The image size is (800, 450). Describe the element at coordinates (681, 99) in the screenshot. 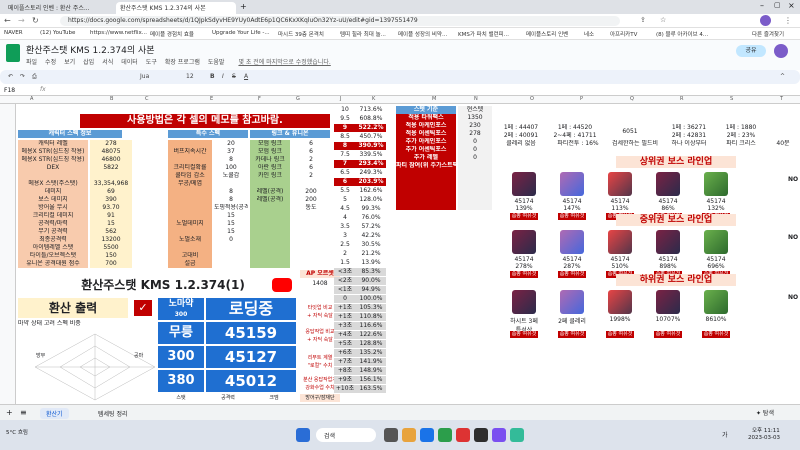

I see `column-label: R` at that location.